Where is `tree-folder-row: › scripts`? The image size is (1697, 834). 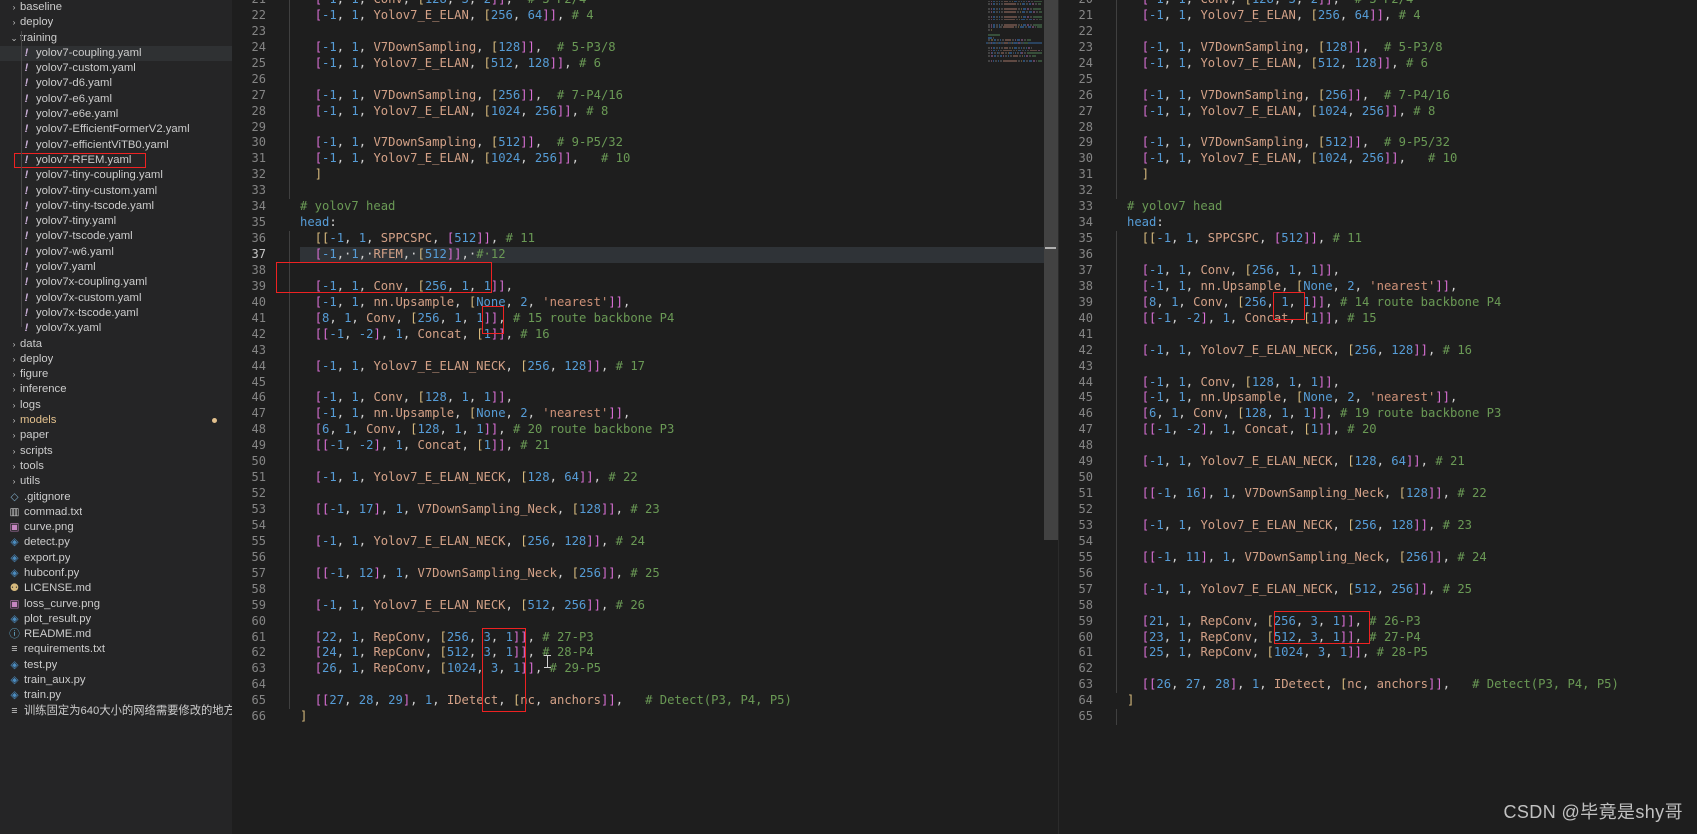
tree-folder-row: › scripts is located at coordinates (116, 451).